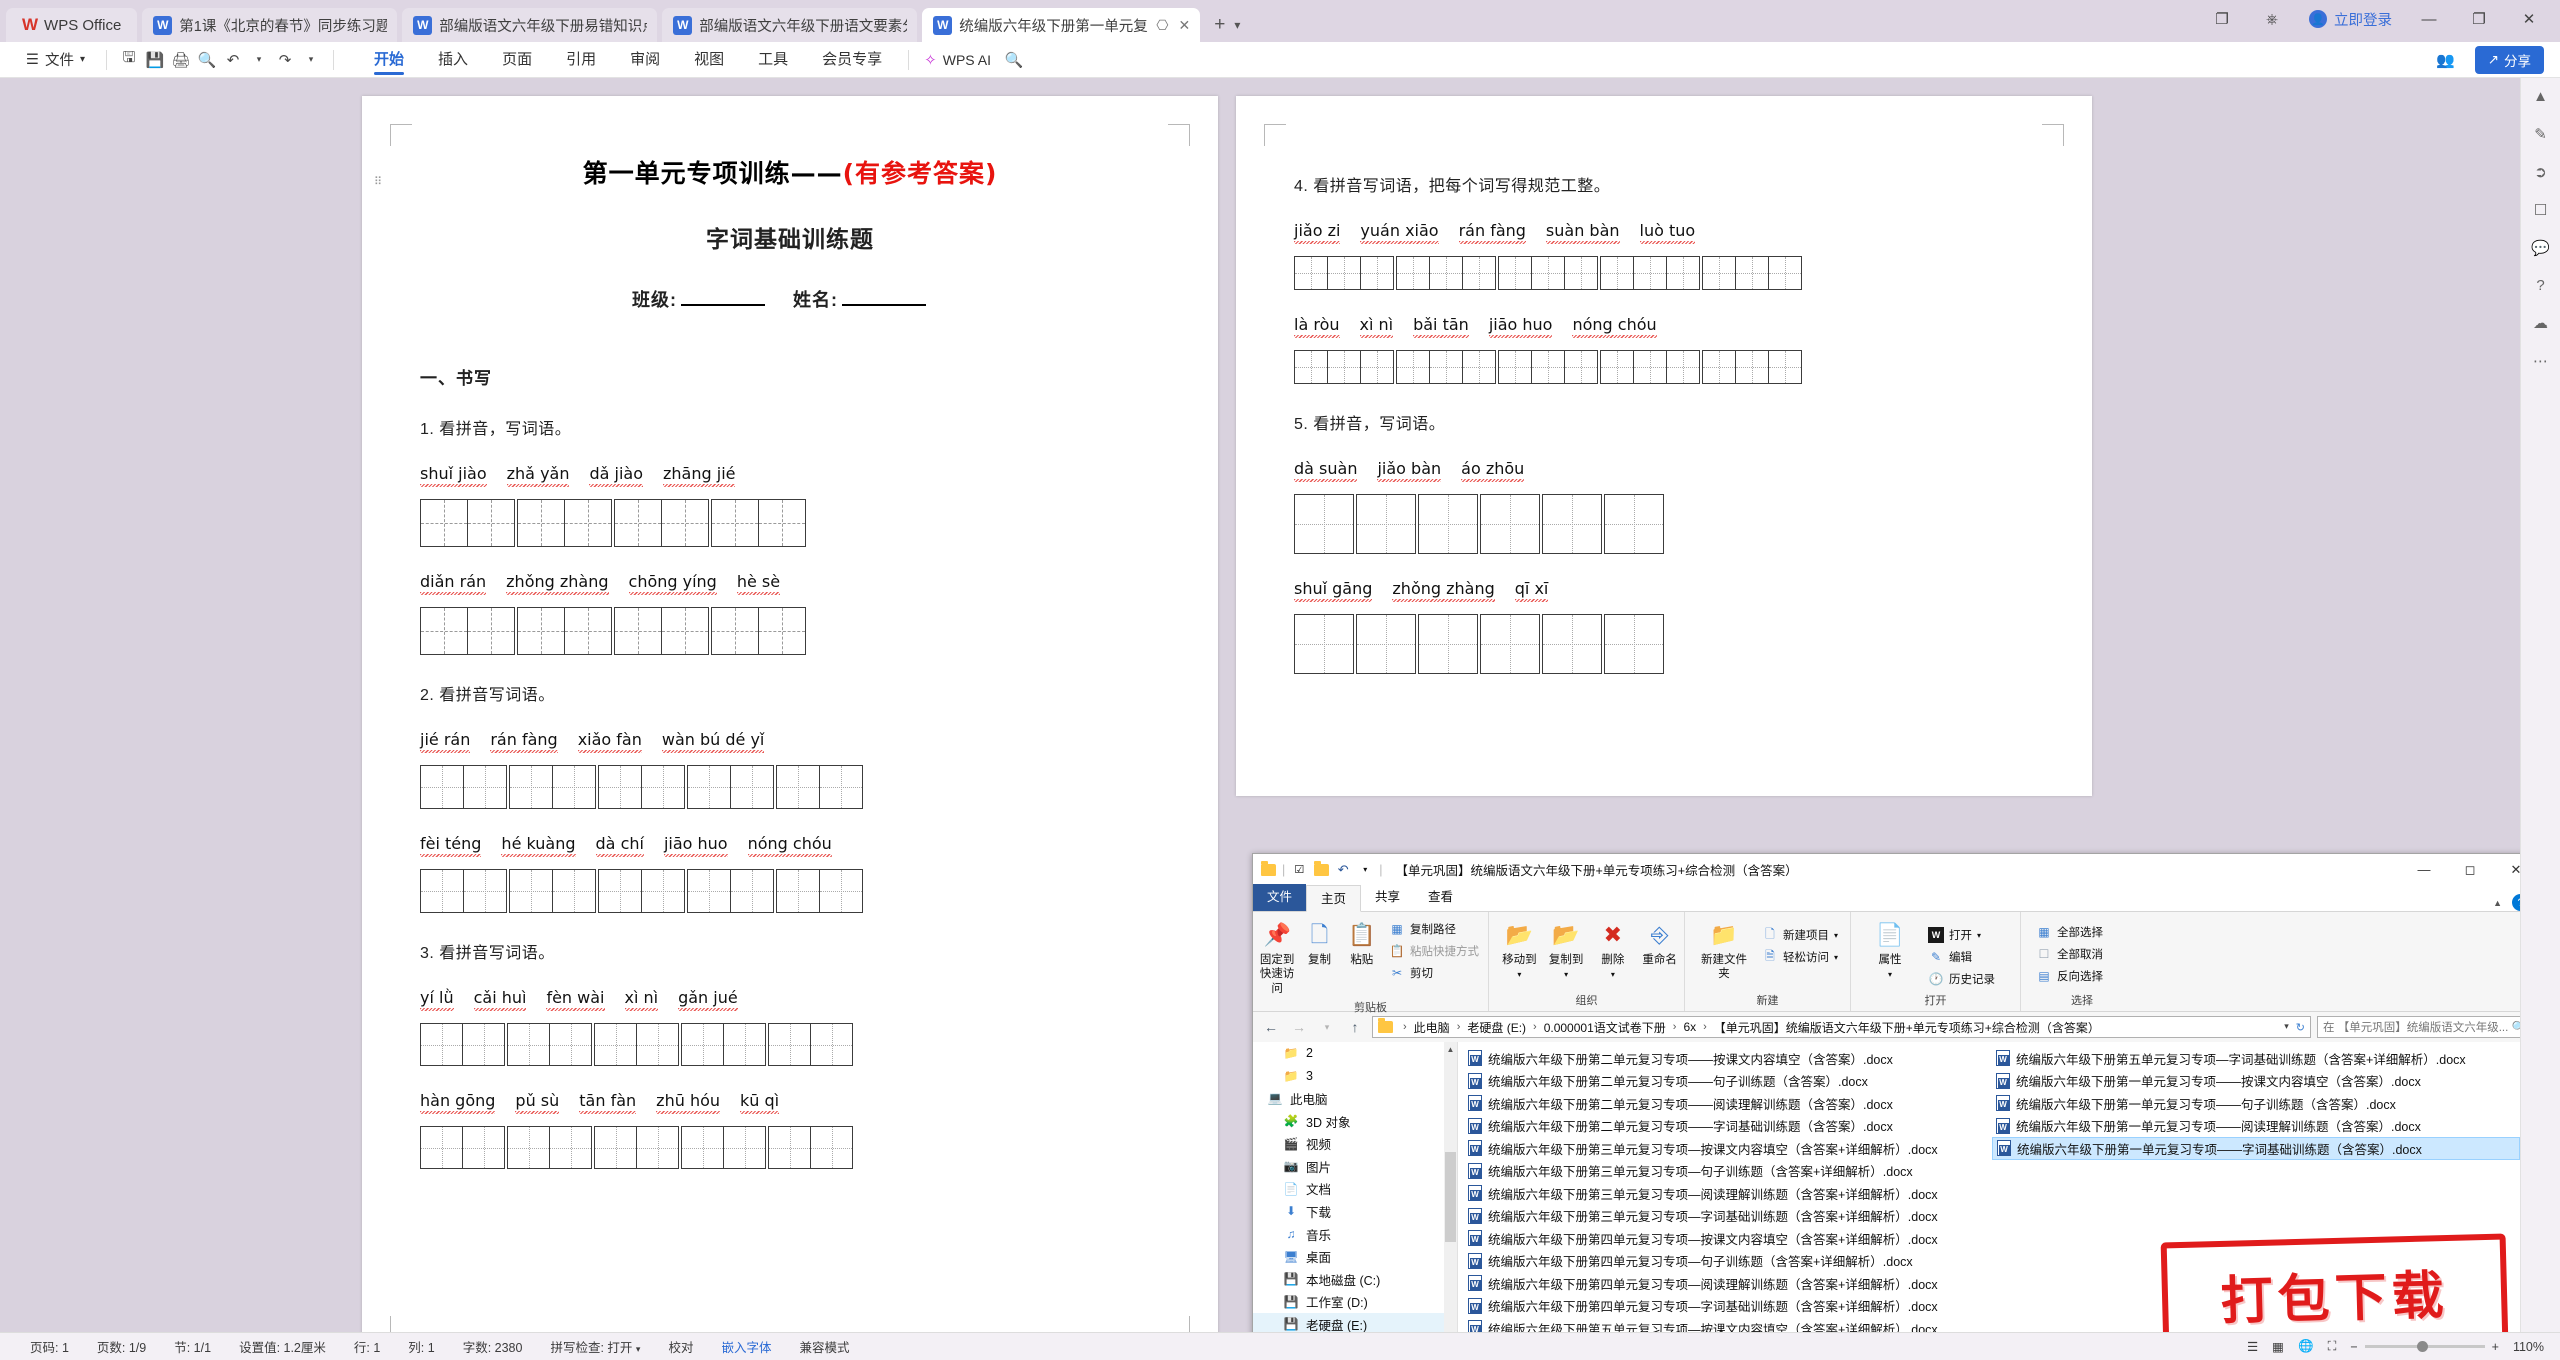  I want to click on nav-item-videos: 🎬 视频, so click(1355, 1143).